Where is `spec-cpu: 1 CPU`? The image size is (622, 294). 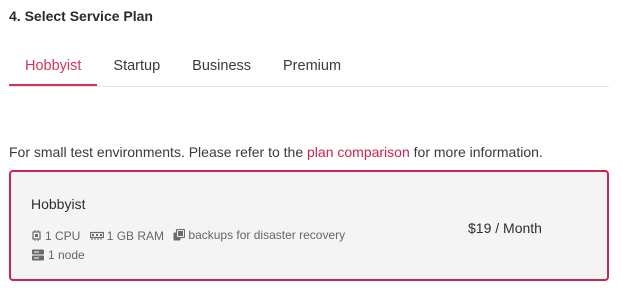
spec-cpu: 1 CPU is located at coordinates (55, 236).